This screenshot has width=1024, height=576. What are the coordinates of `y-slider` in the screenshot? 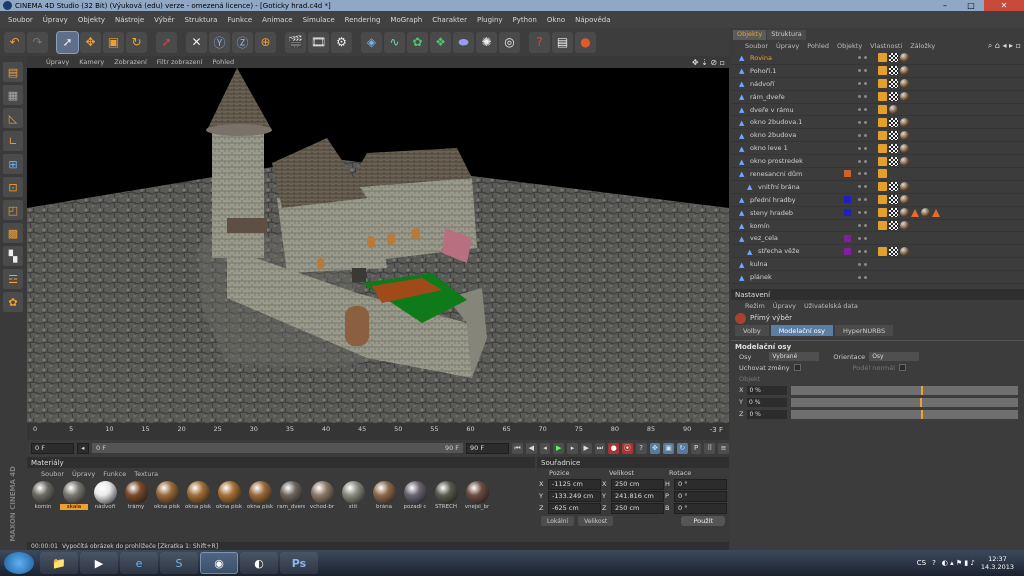 It's located at (904, 402).